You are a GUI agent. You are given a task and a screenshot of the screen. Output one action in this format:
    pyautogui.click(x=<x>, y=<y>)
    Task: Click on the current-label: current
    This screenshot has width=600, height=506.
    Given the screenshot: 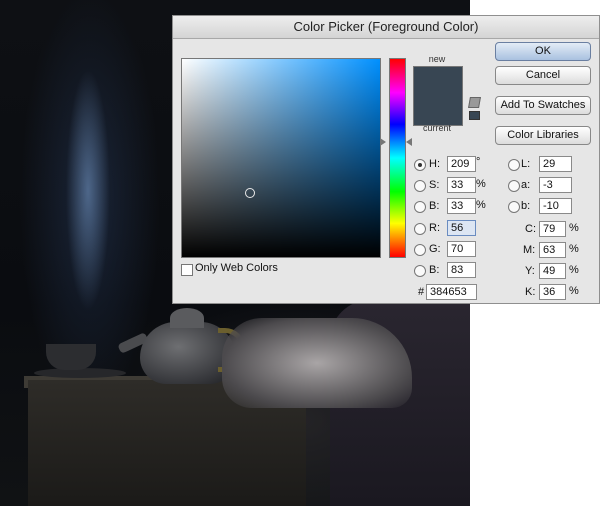 What is the action you would take?
    pyautogui.click(x=436, y=128)
    